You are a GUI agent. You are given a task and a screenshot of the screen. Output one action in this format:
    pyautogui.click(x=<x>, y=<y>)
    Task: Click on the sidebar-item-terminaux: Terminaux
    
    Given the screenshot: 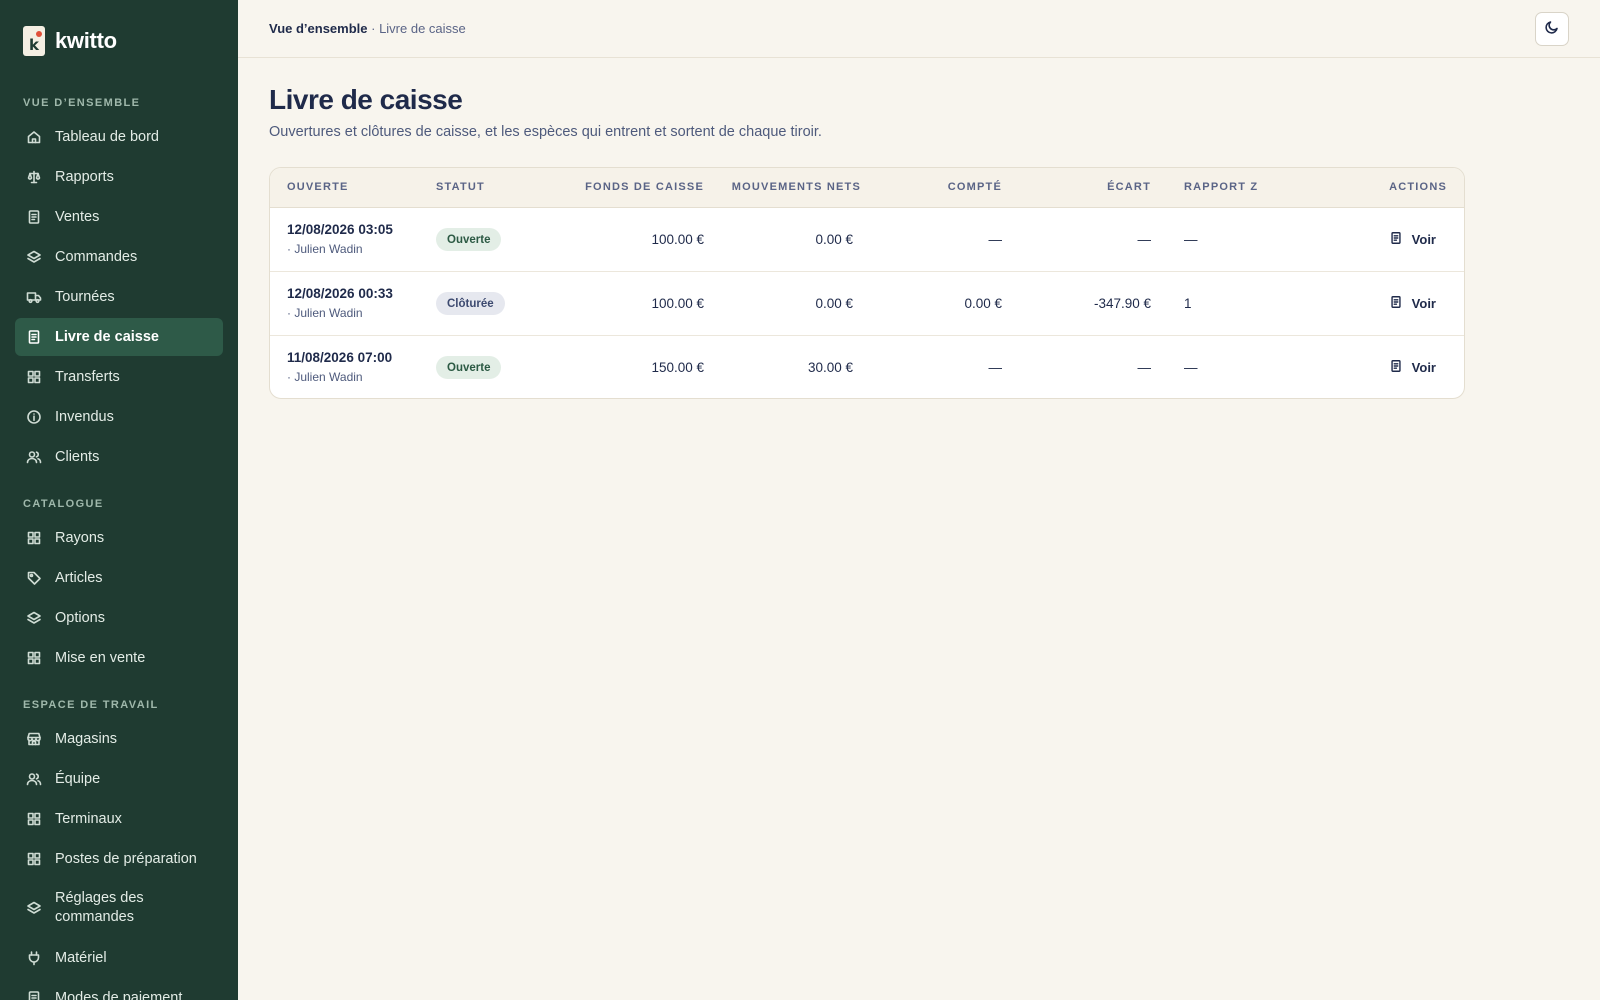 What is the action you would take?
    pyautogui.click(x=119, y=819)
    